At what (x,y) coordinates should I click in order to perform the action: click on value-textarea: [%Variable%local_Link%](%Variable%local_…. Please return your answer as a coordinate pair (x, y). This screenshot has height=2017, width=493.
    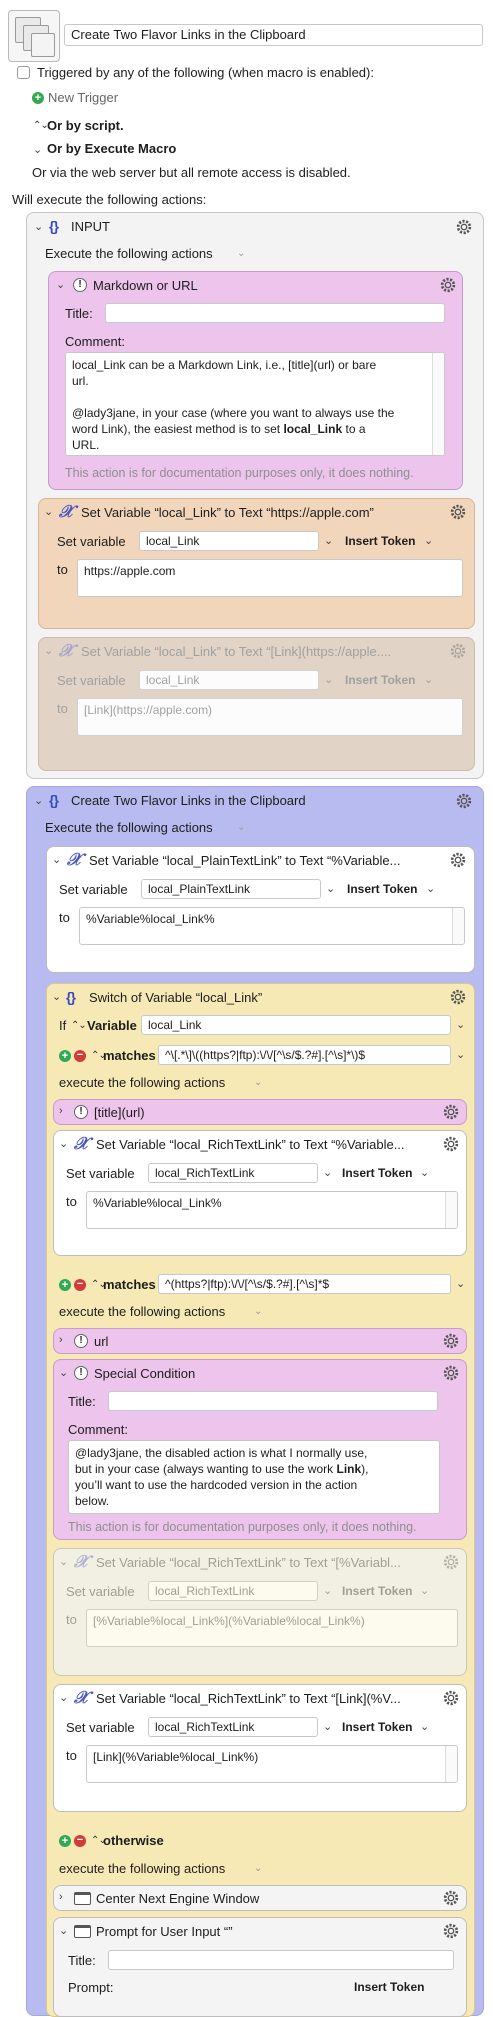
    Looking at the image, I should click on (272, 1628).